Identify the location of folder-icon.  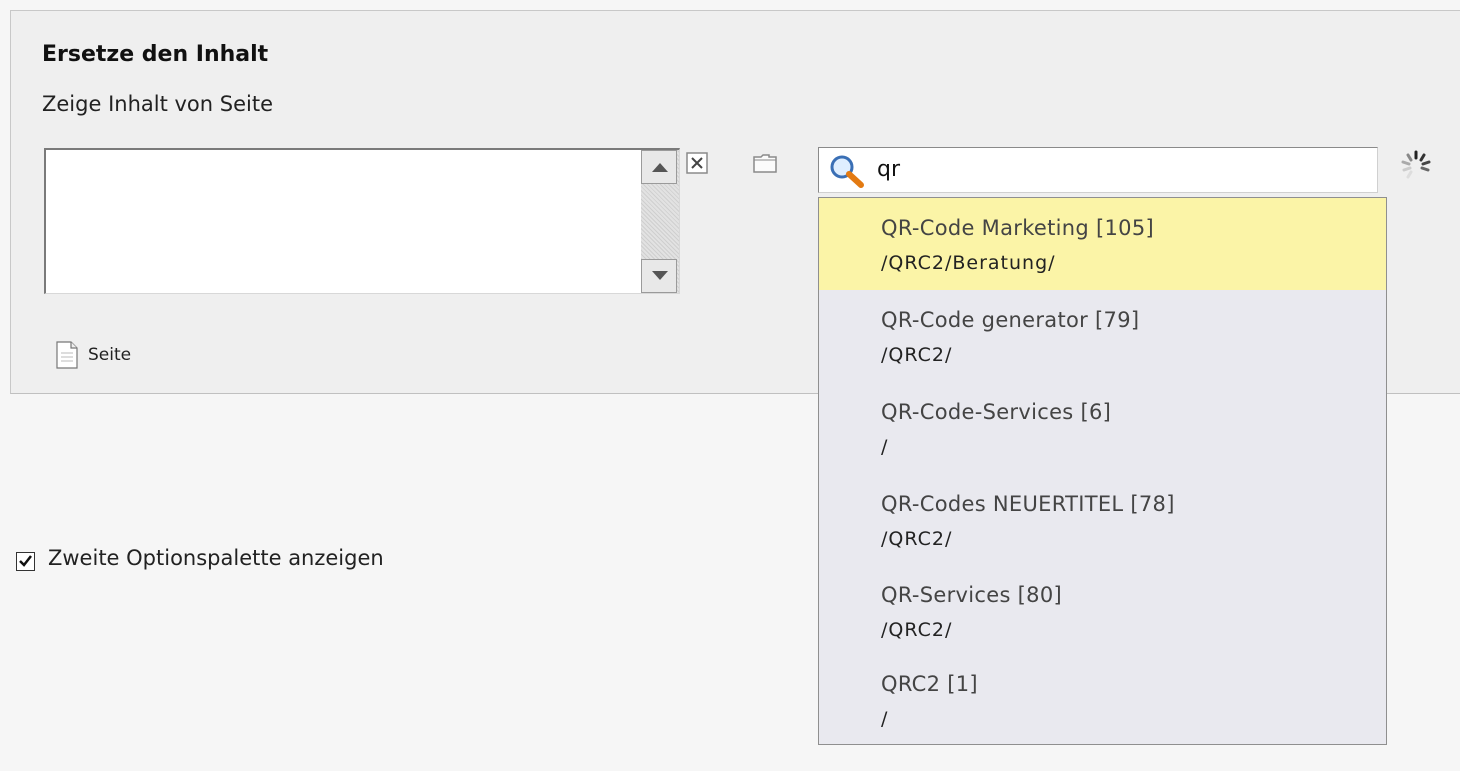
(765, 163).